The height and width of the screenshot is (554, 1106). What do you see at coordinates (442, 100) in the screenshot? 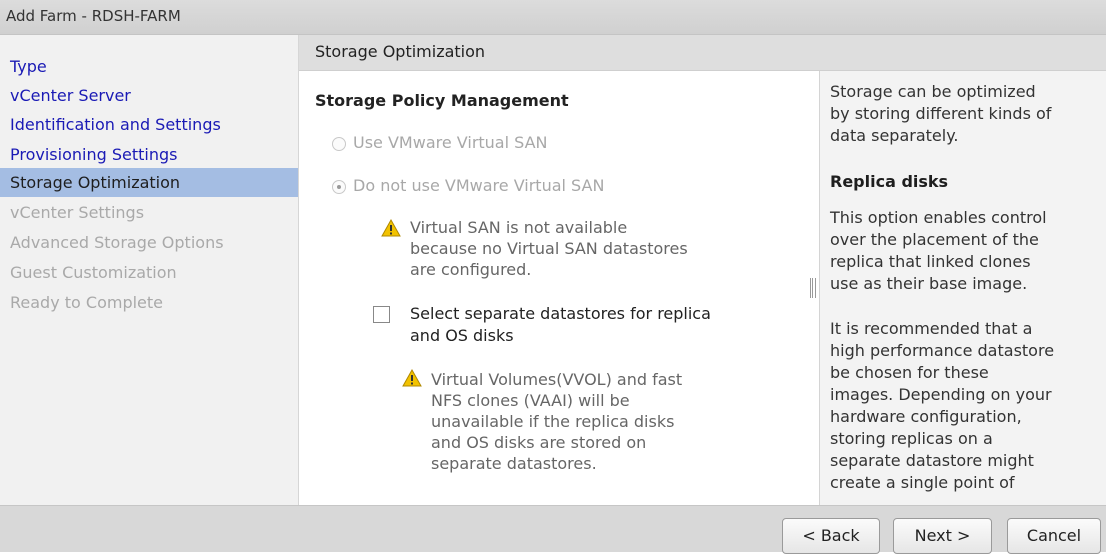
I see `storage-policy-heading: Storage Policy Management` at bounding box center [442, 100].